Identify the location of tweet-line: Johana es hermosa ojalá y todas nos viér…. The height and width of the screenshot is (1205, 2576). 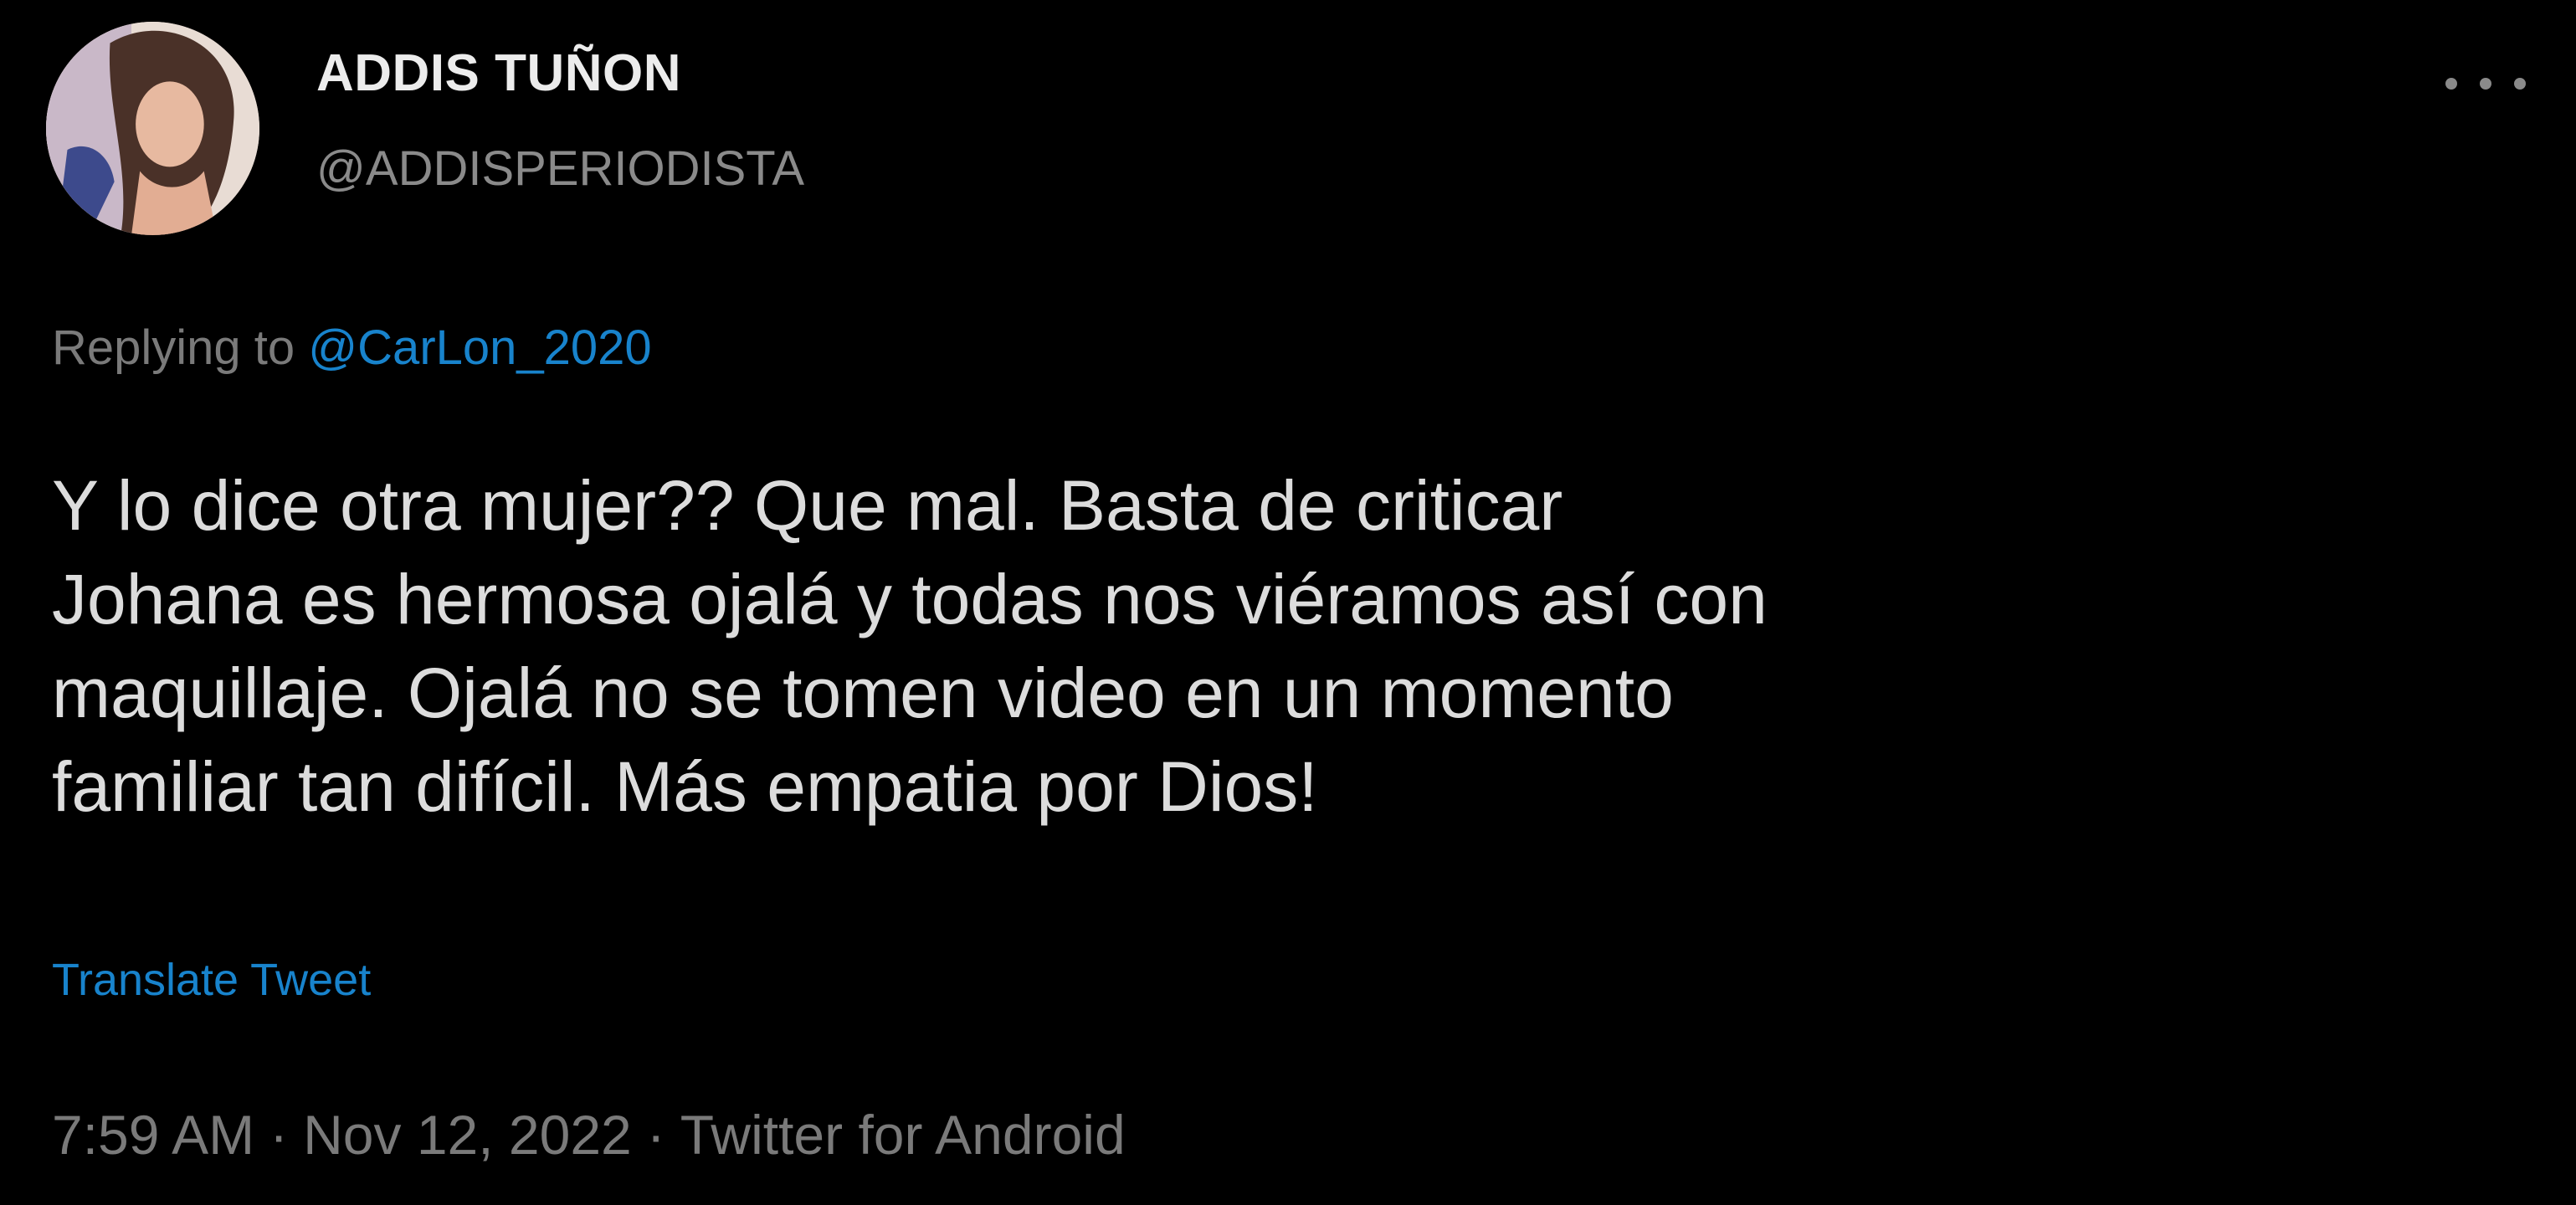
(910, 599).